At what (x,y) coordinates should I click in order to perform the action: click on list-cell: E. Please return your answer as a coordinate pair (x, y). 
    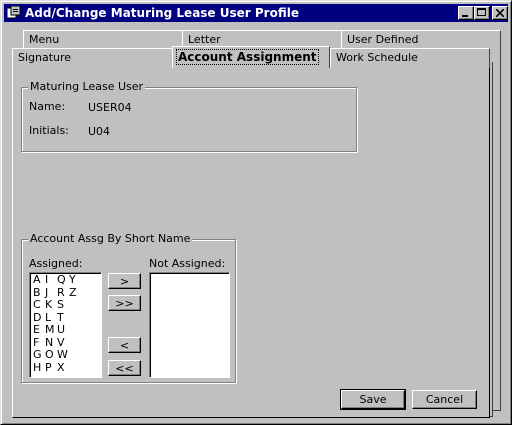
    Looking at the image, I should click on (36, 329).